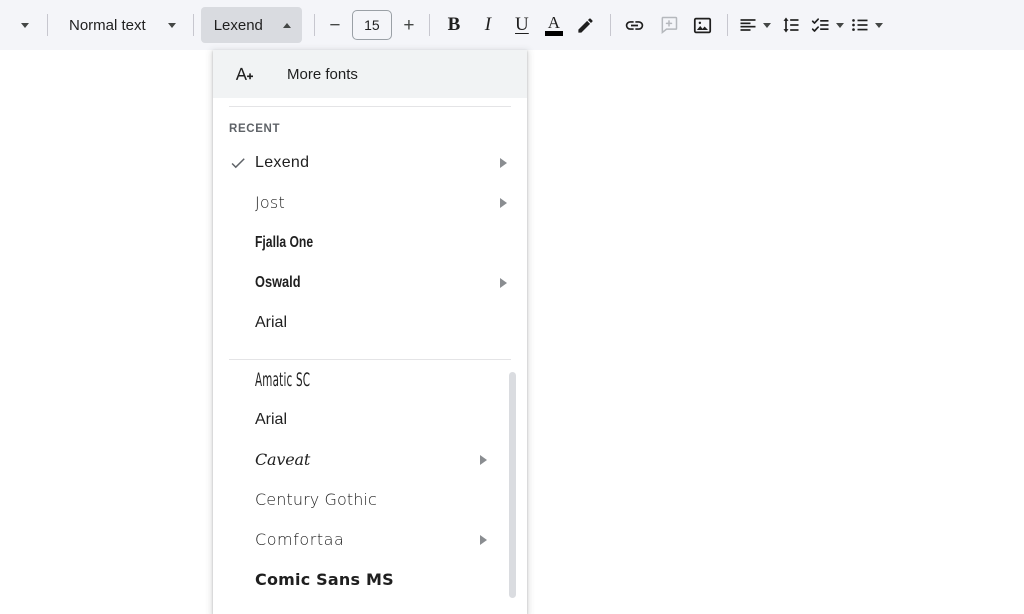 This screenshot has width=1024, height=614. Describe the element at coordinates (370, 540) in the screenshot. I see `font-menu-item: Comfortaa` at that location.